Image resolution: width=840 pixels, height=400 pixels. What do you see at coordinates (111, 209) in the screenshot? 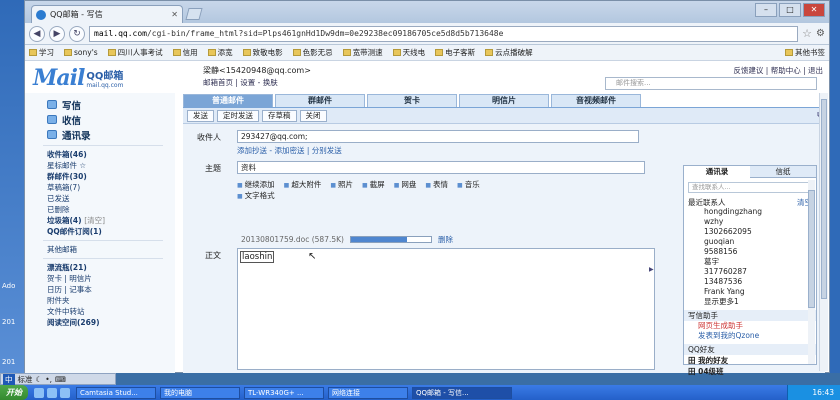
I see `folder-deleted: 已删除` at bounding box center [111, 209].